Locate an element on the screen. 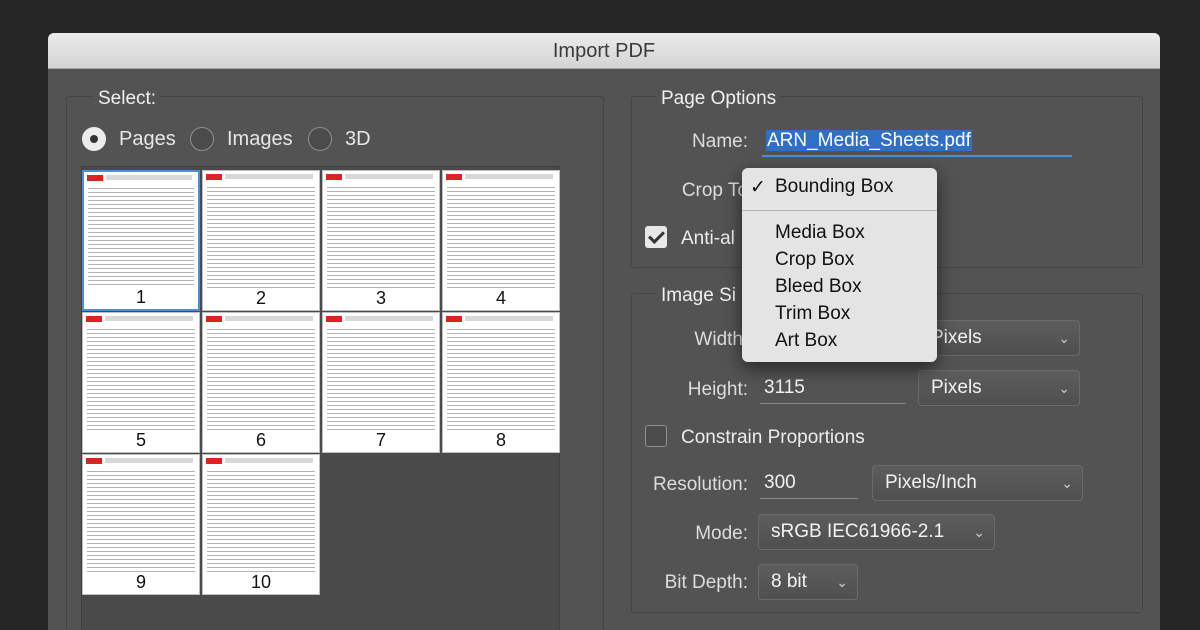  image-size-title: Image Si is located at coordinates (698, 296).